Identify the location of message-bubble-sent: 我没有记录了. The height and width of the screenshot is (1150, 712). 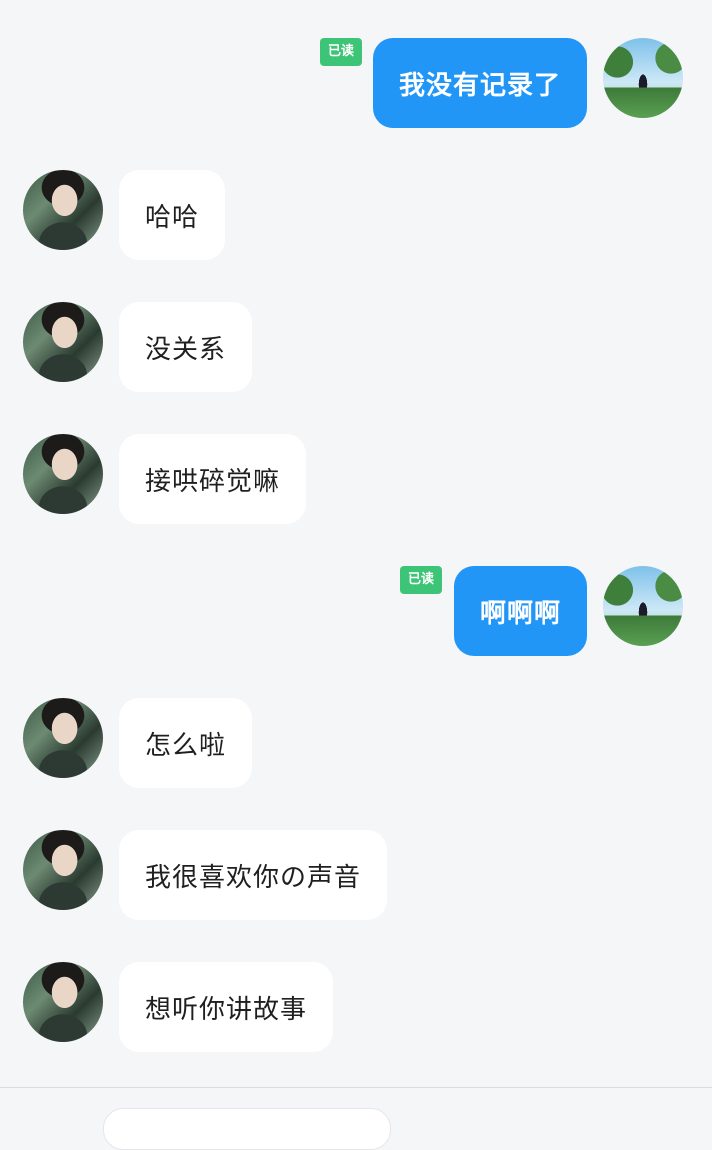
(479, 83).